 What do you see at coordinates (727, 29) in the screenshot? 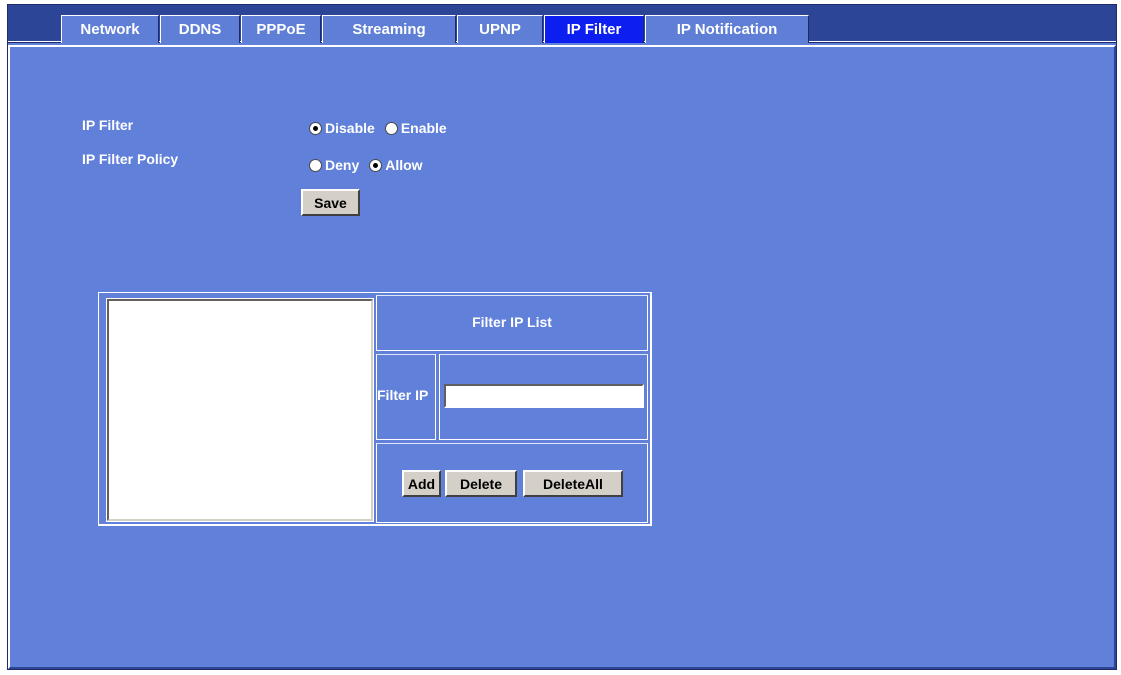
I see `tab-ip-notification: IP Notification` at bounding box center [727, 29].